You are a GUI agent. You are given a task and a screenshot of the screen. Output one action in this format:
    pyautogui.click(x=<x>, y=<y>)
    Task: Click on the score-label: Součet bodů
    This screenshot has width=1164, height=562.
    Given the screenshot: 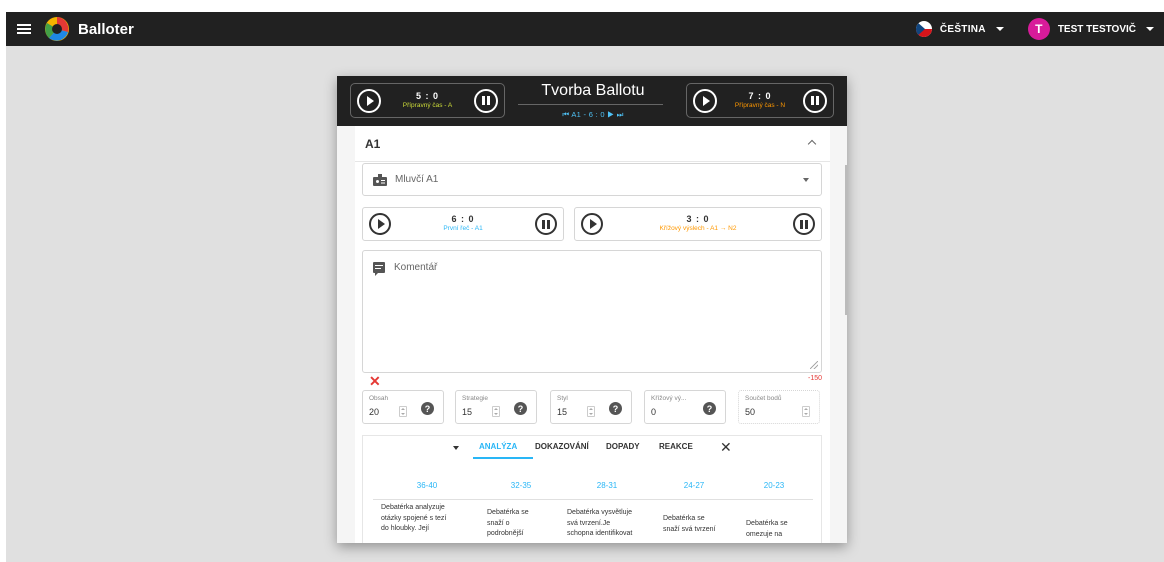 What is the action you would take?
    pyautogui.click(x=763, y=398)
    